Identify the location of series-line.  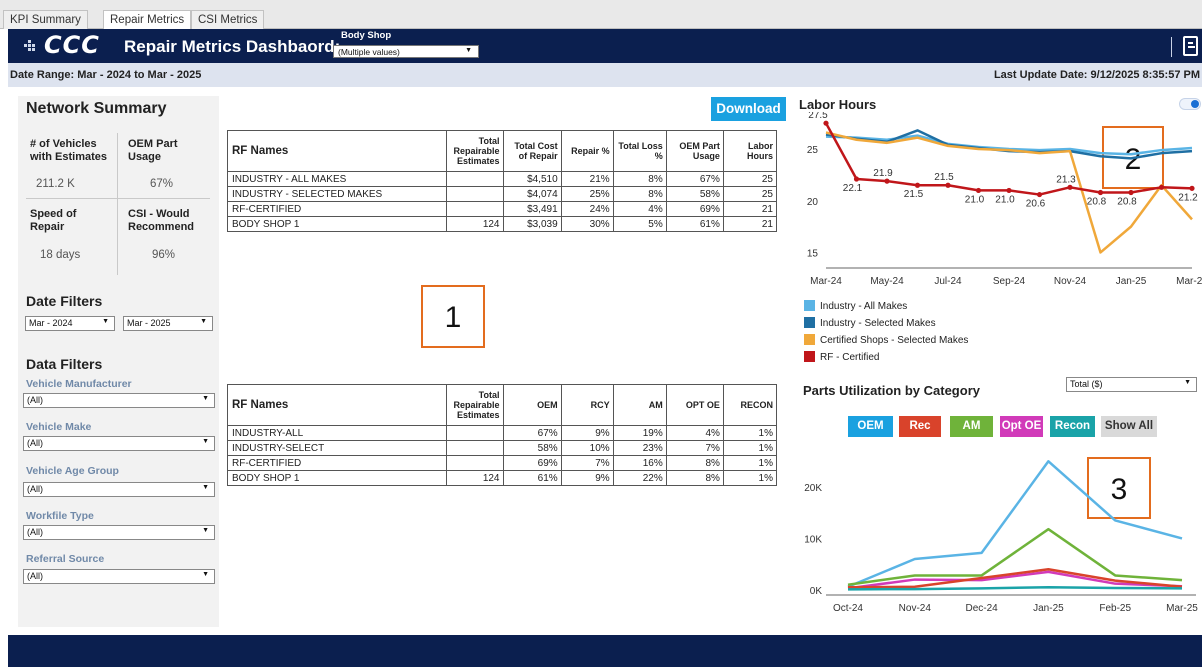
(1015, 524).